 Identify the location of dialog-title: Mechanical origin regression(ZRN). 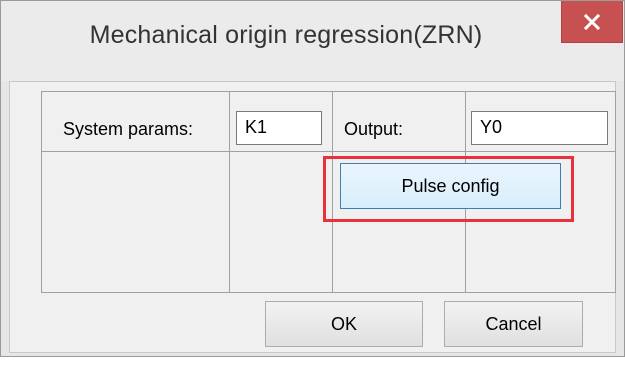
(286, 35).